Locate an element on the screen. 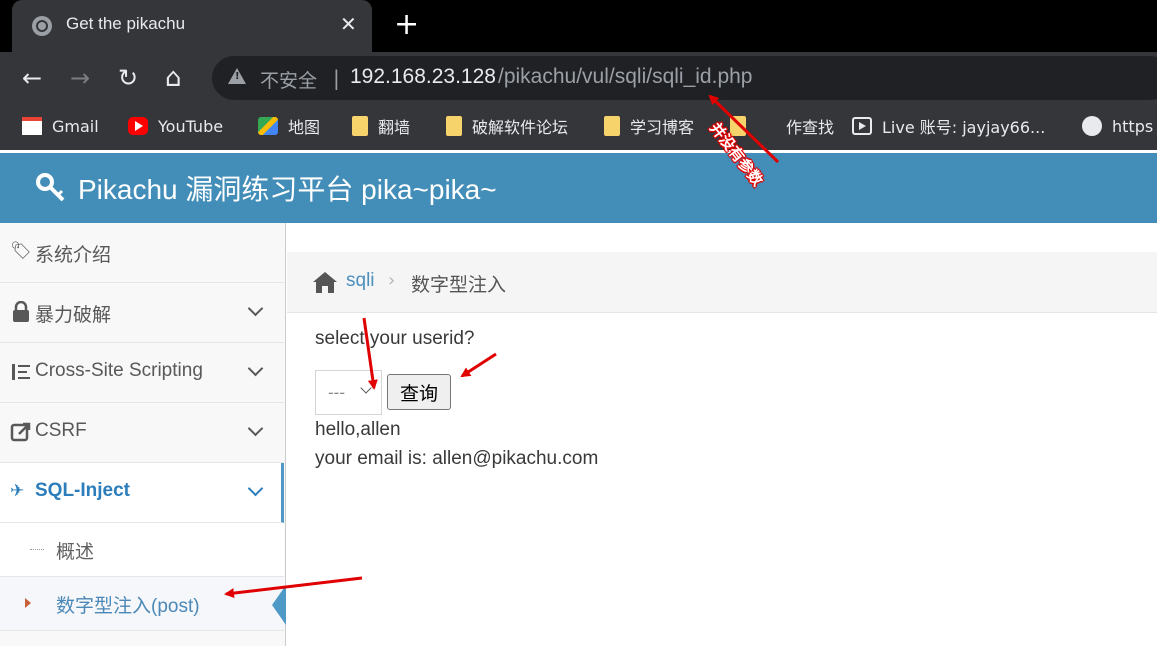 Image resolution: width=1157 pixels, height=646 pixels. new-tab-button: + is located at coordinates (406, 25).